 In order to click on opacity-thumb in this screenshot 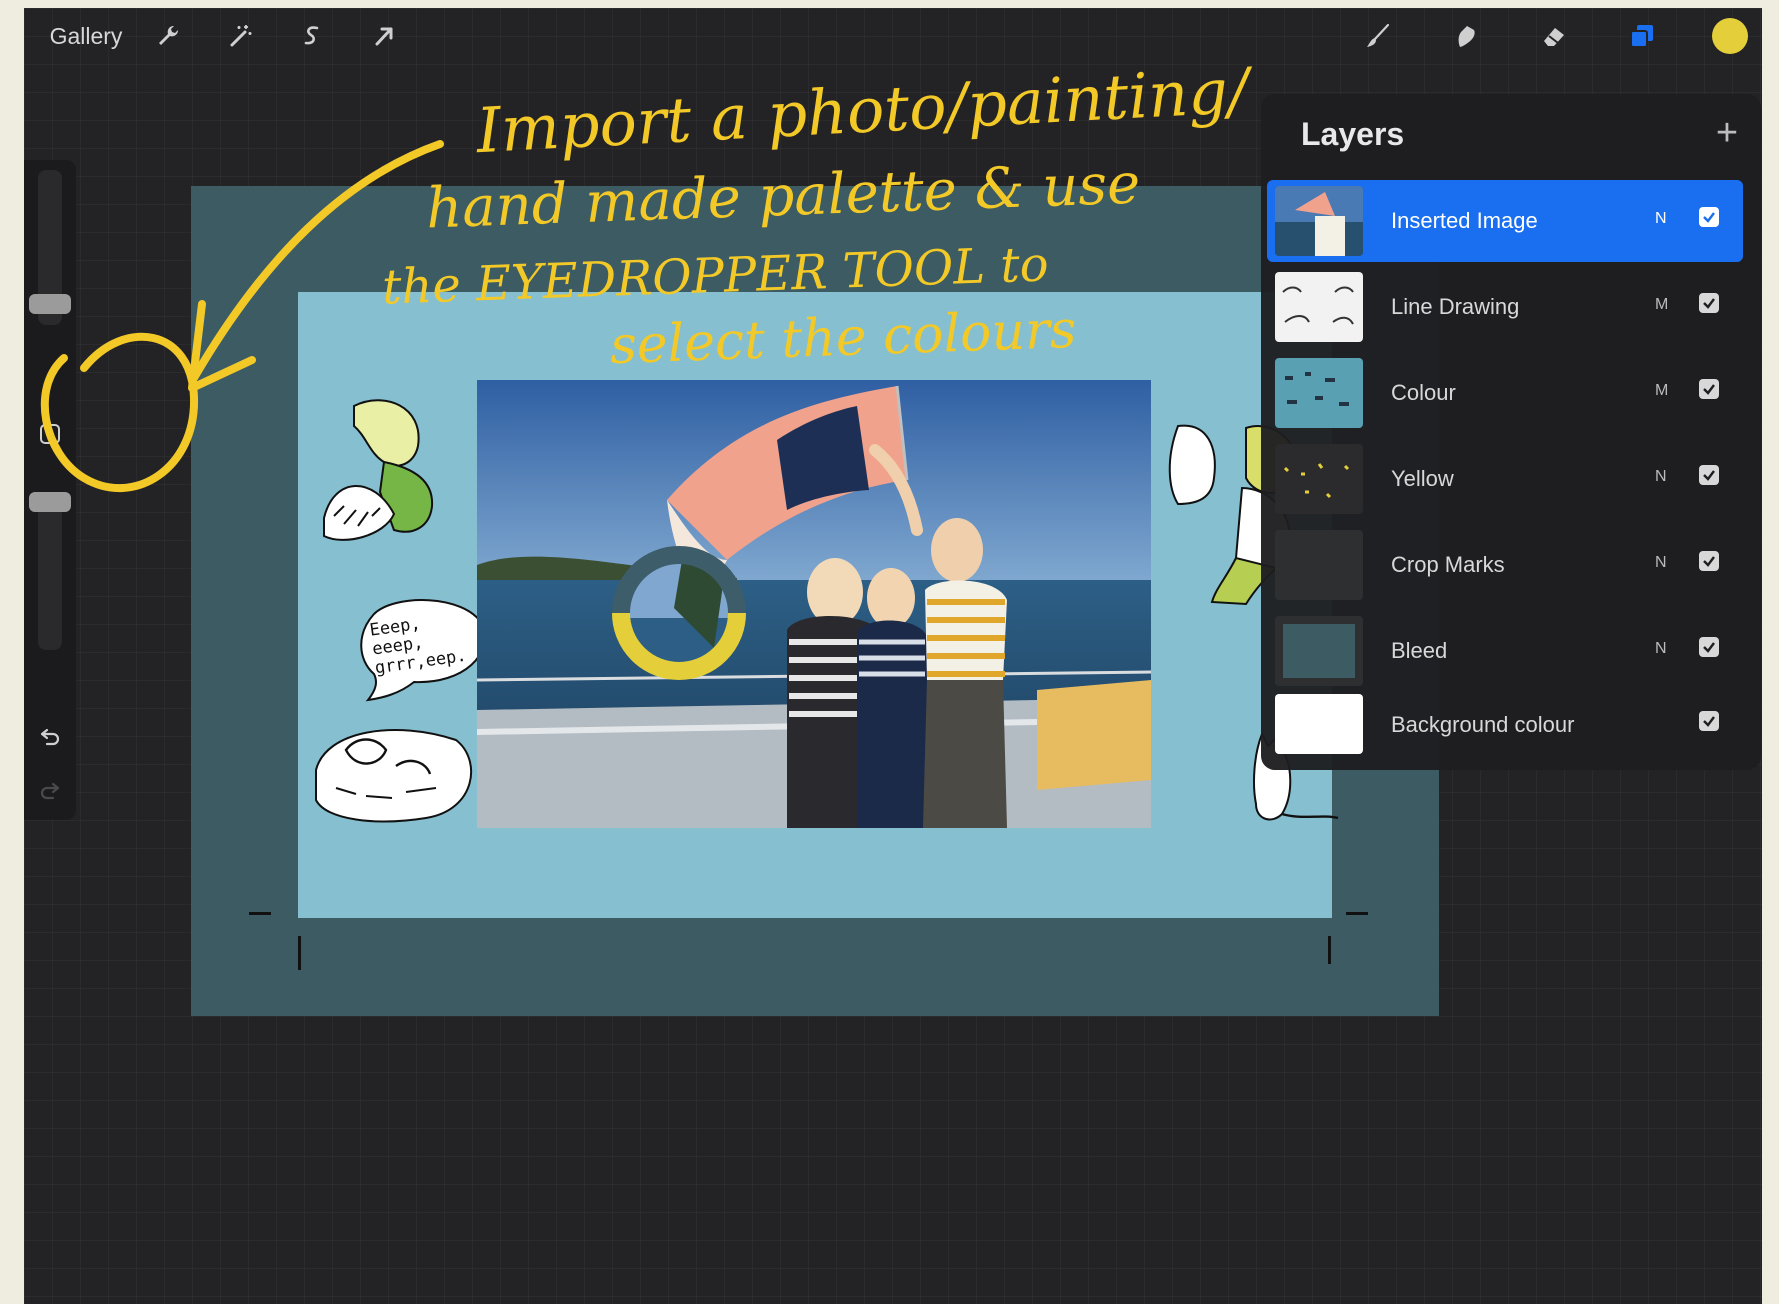, I will do `click(50, 502)`.